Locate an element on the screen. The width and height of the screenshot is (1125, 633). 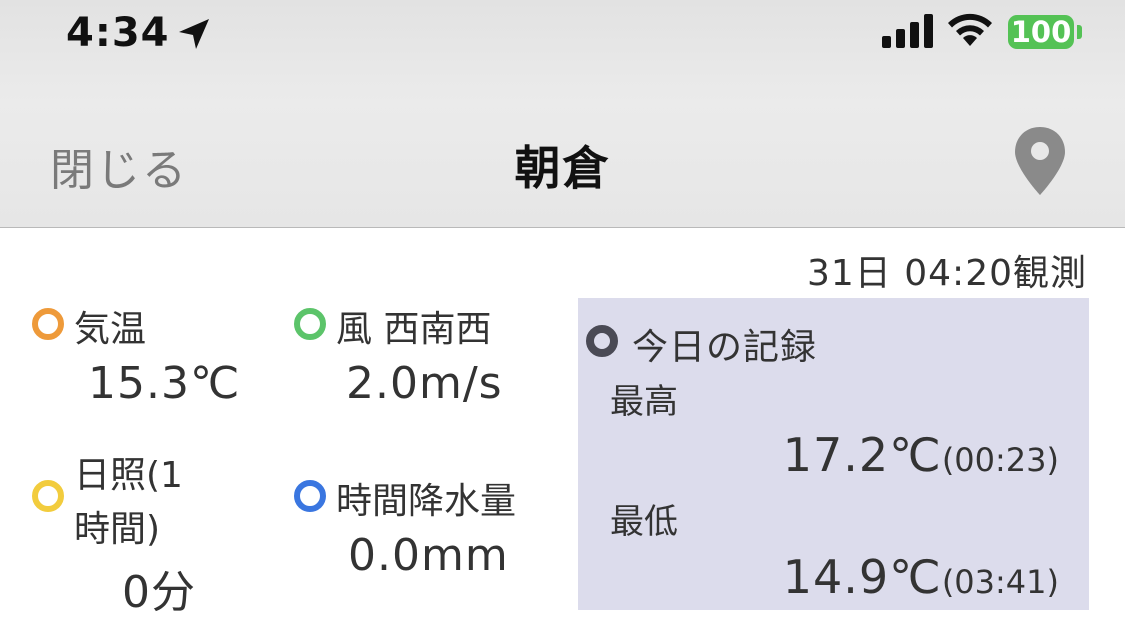
sunshine-label-line2: 時間) is located at coordinates (117, 529).